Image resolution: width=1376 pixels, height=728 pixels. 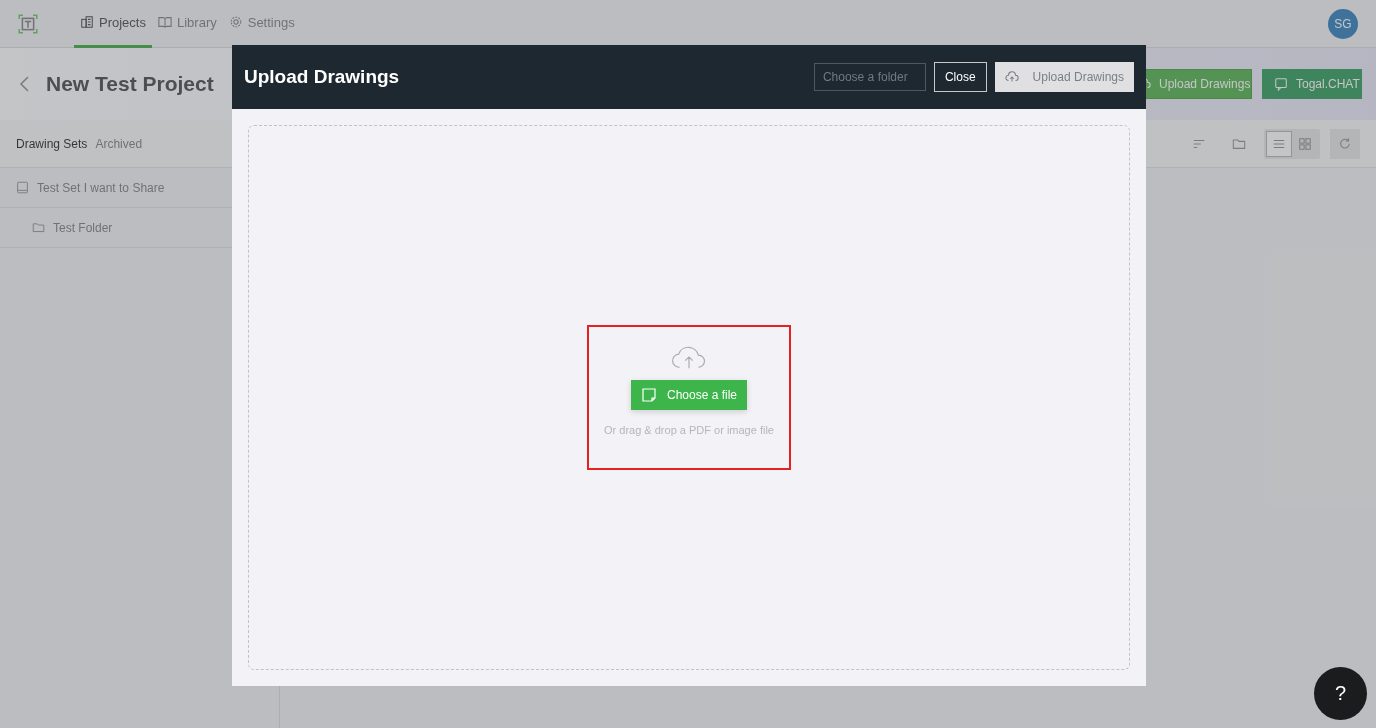 What do you see at coordinates (869, 77) in the screenshot?
I see `folder-field: Choose a folder` at bounding box center [869, 77].